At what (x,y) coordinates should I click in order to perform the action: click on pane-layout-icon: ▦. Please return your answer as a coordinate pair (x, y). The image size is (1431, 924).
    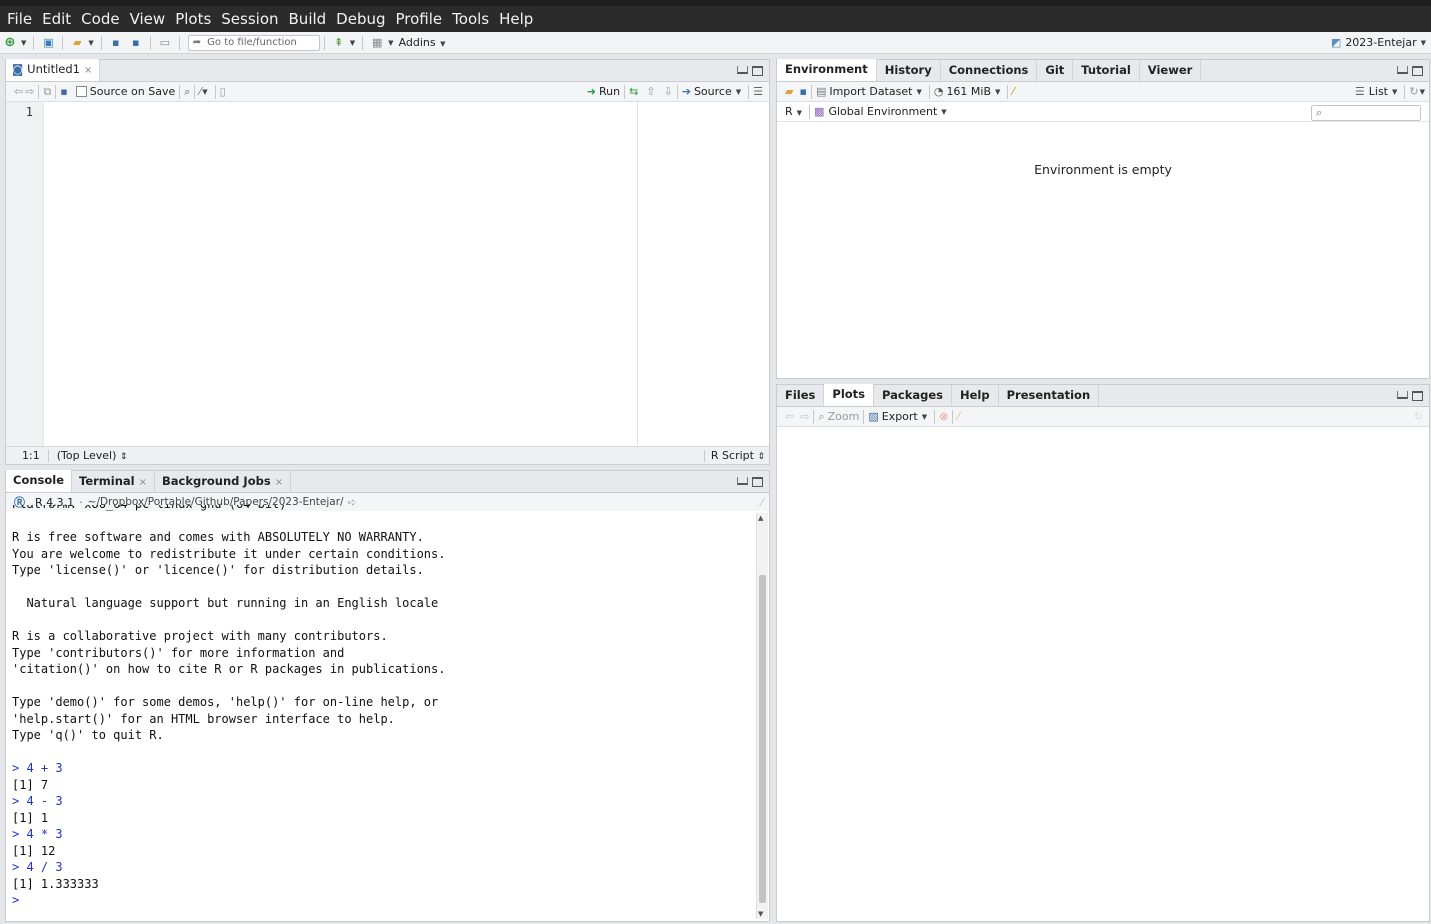
    Looking at the image, I should click on (377, 43).